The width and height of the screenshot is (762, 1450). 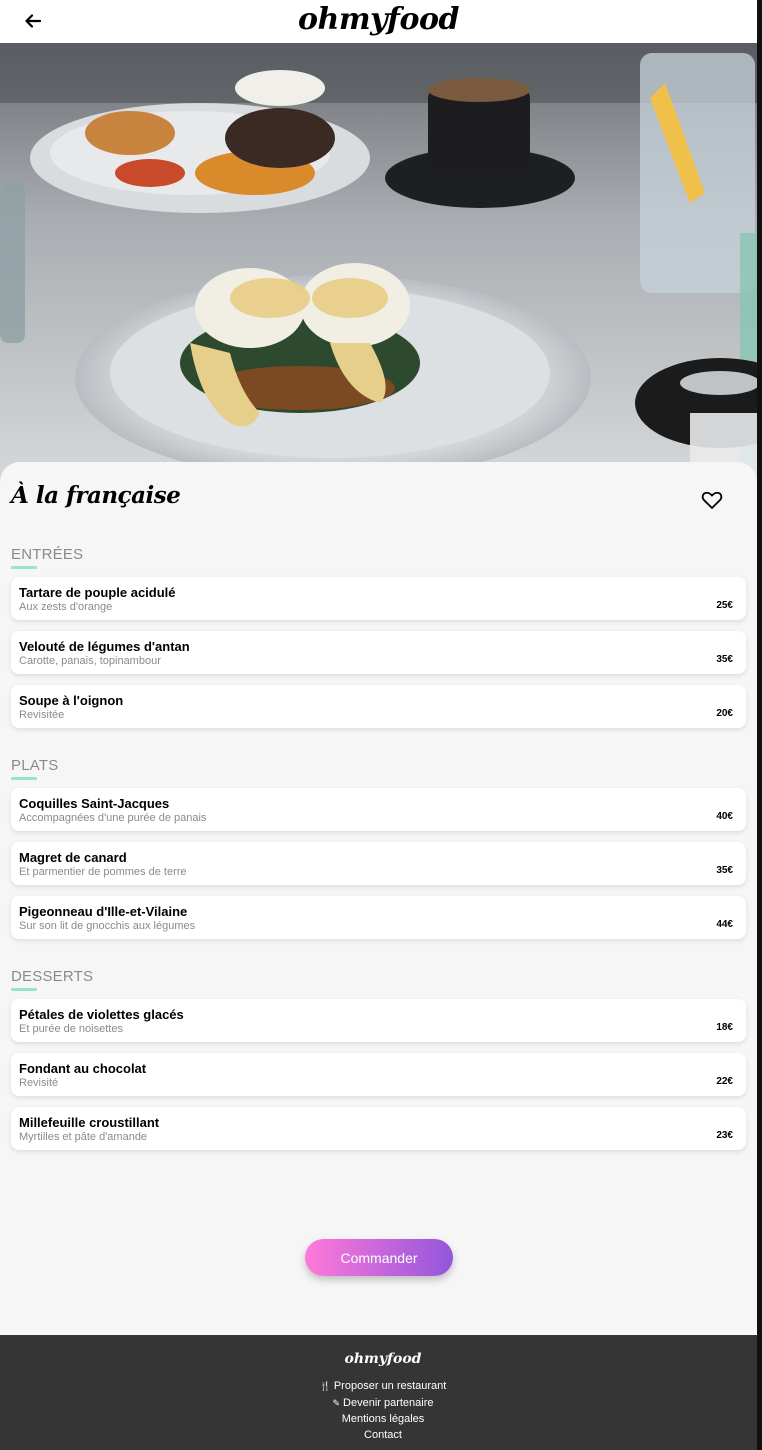 What do you see at coordinates (388, 1403) in the screenshot?
I see `footer-link-label: Devenir partenaire` at bounding box center [388, 1403].